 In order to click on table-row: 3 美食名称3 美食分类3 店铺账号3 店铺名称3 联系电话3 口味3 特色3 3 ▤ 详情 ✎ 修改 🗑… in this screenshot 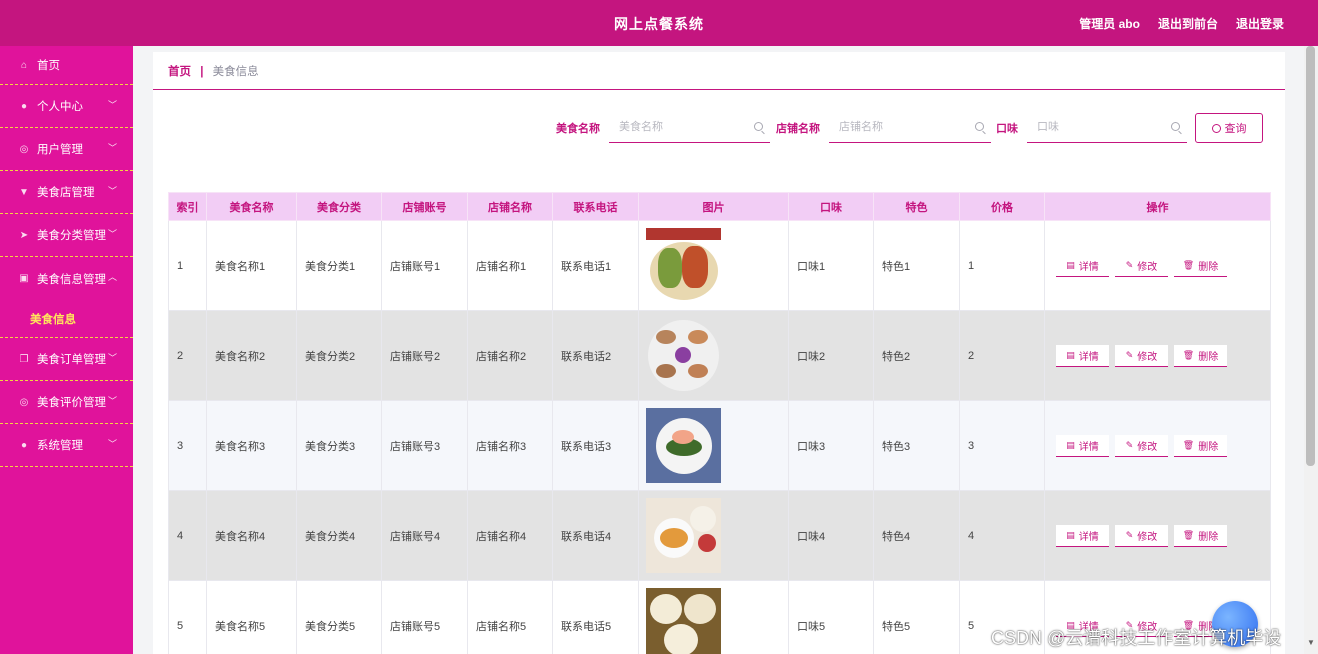, I will do `click(719, 445)`.